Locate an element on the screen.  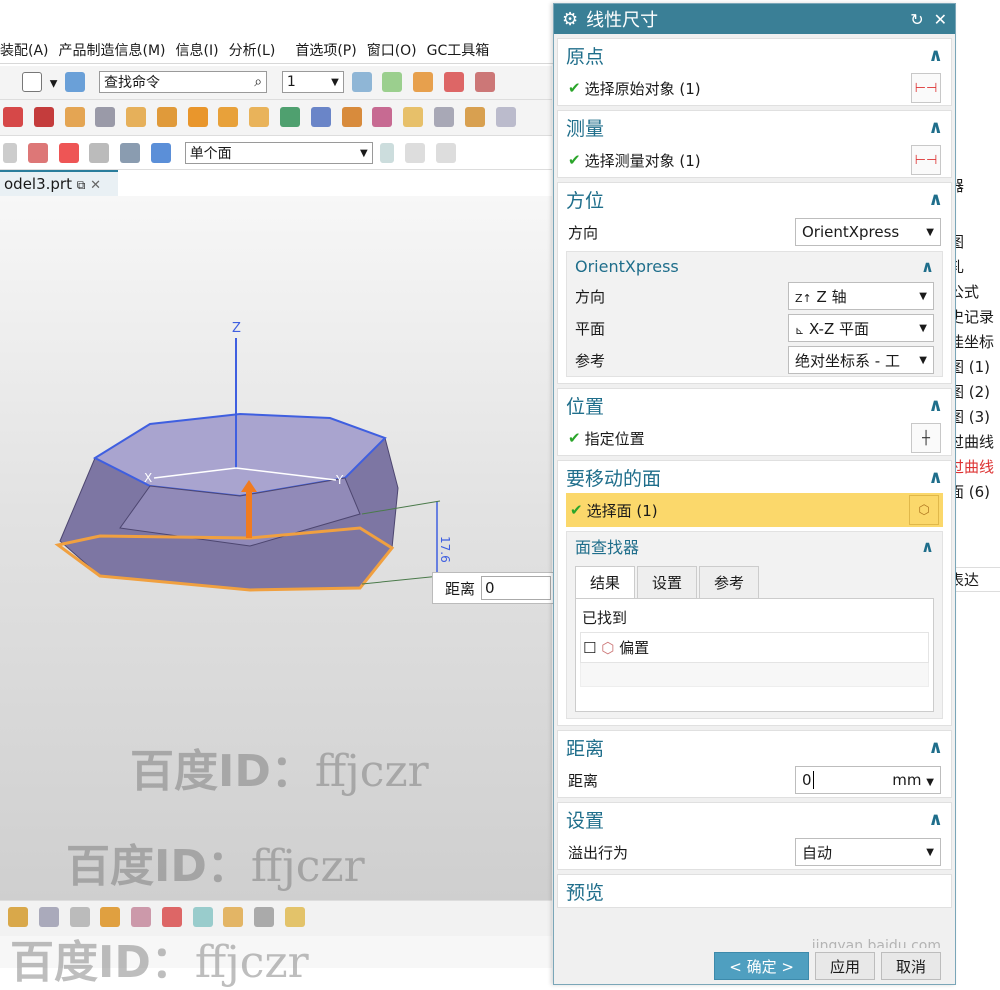
command-search-input: 查找命令 ⌕ is located at coordinates (183, 82).